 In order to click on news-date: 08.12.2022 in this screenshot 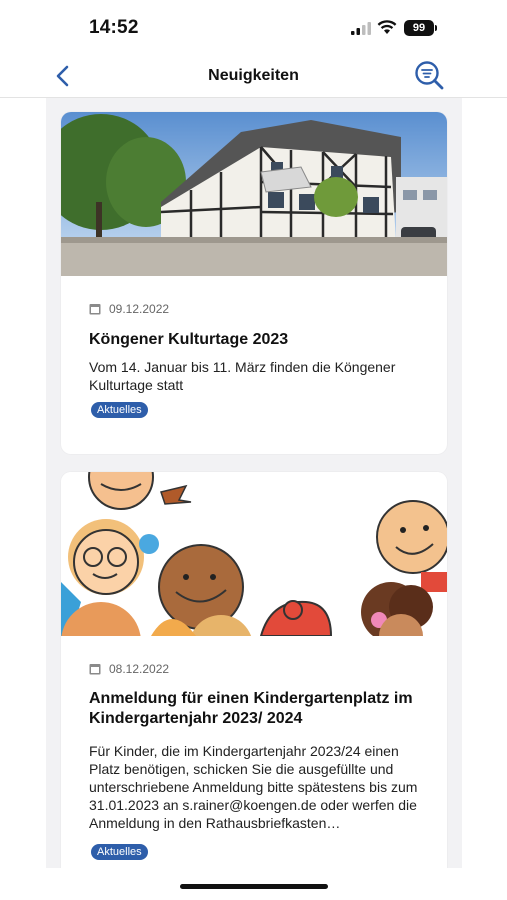, I will do `click(139, 669)`.